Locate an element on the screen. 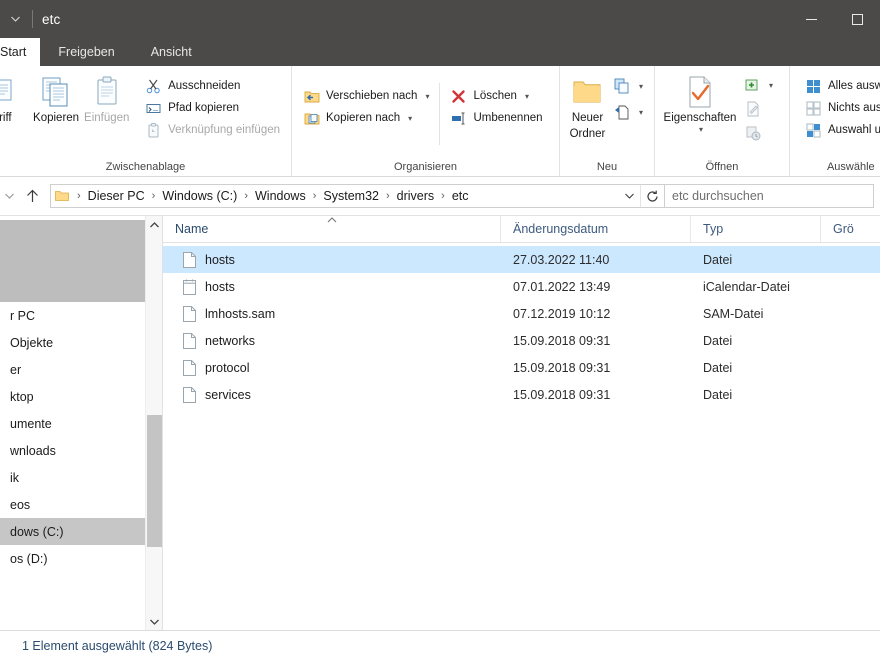 The image size is (880, 660). new-item-button: ▾ is located at coordinates (628, 86).